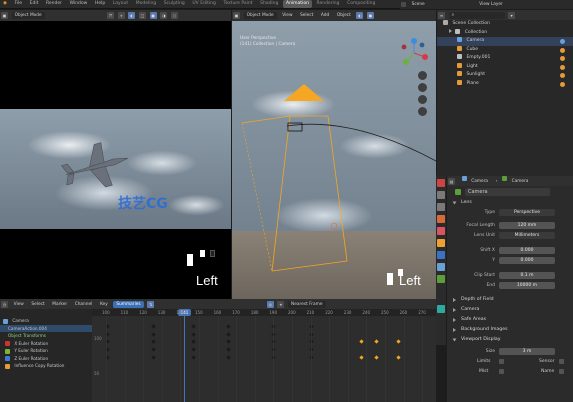 This screenshot has height=402, width=573. What do you see at coordinates (507, 192) in the screenshot?
I see `datablock-field: Camera` at bounding box center [507, 192].